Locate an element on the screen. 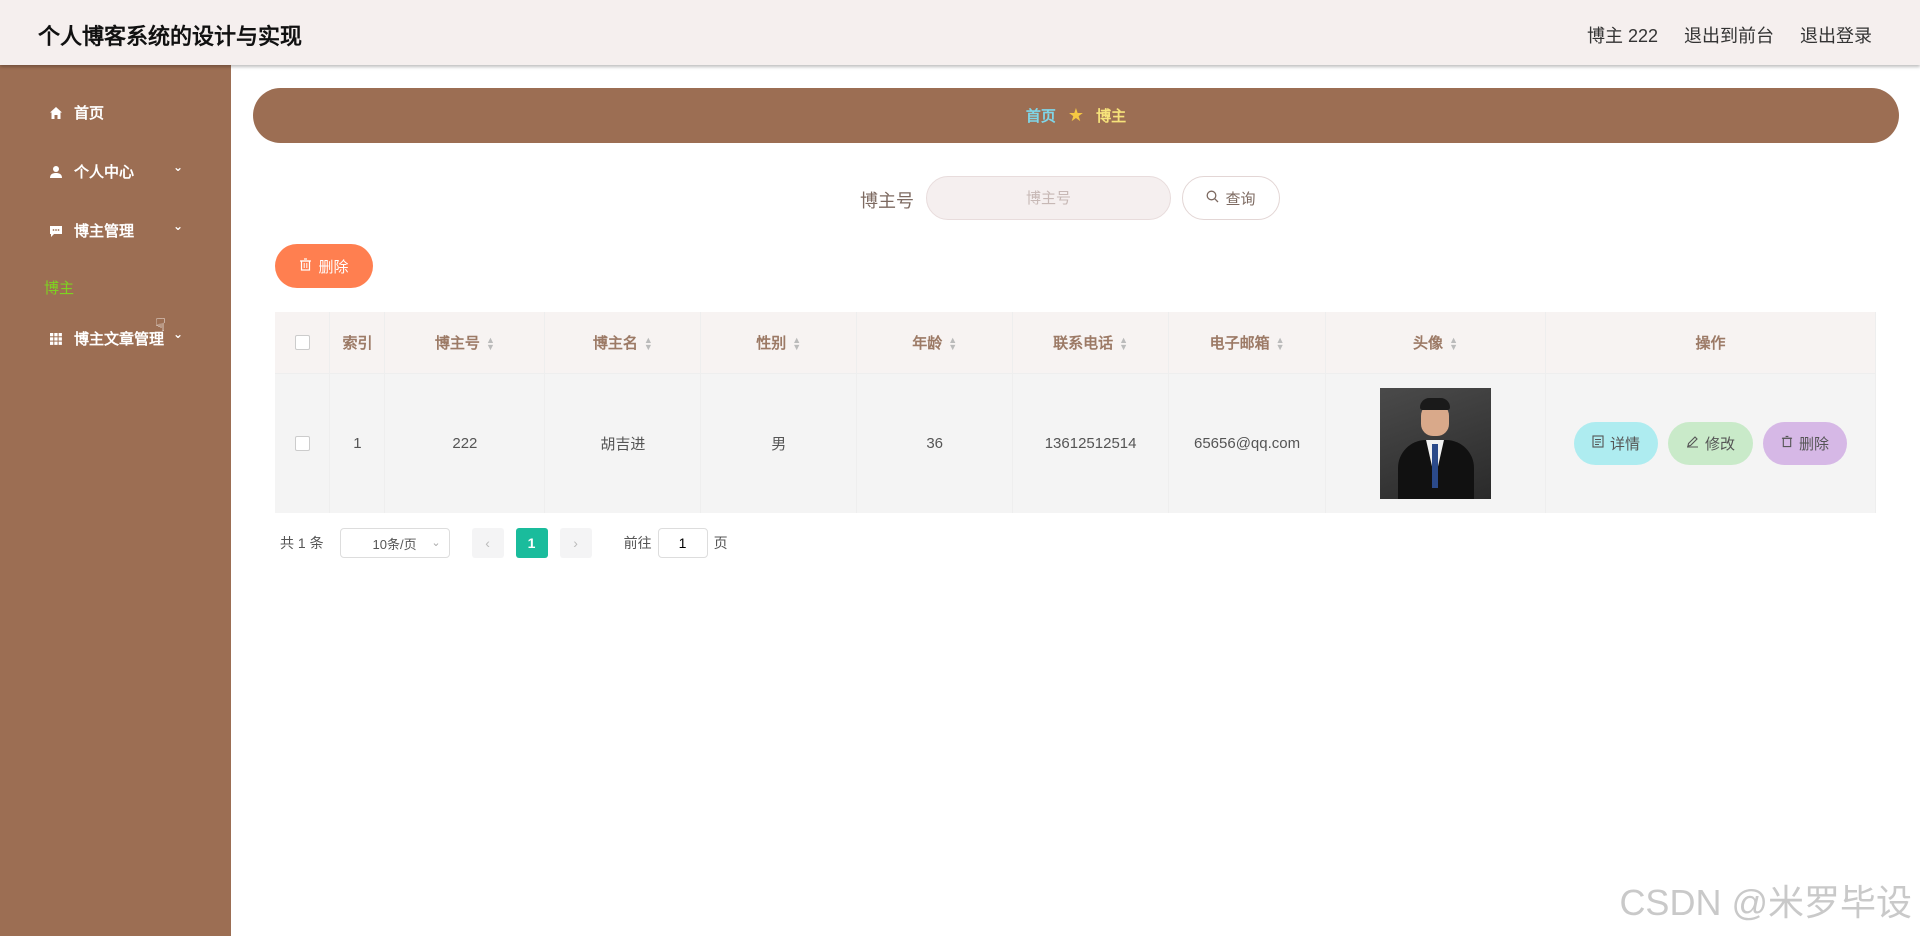 The width and height of the screenshot is (1920, 936). col-actions: 操作 is located at coordinates (1711, 343).